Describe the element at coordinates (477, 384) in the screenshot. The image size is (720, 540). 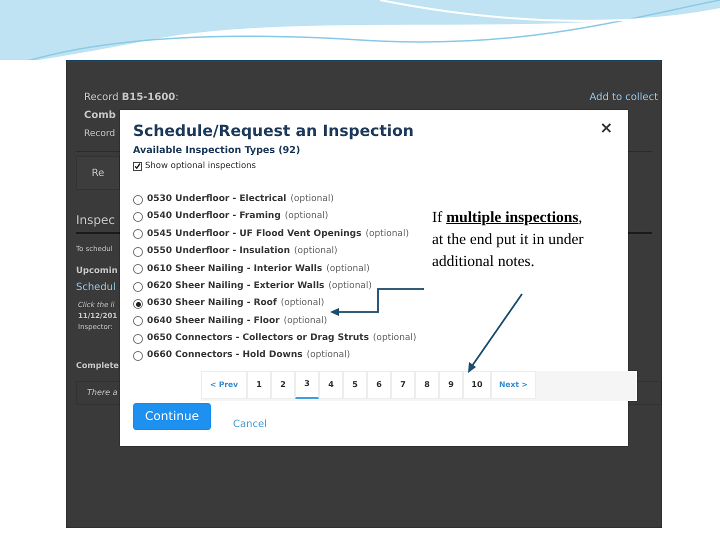
I see `page-link: 10` at that location.